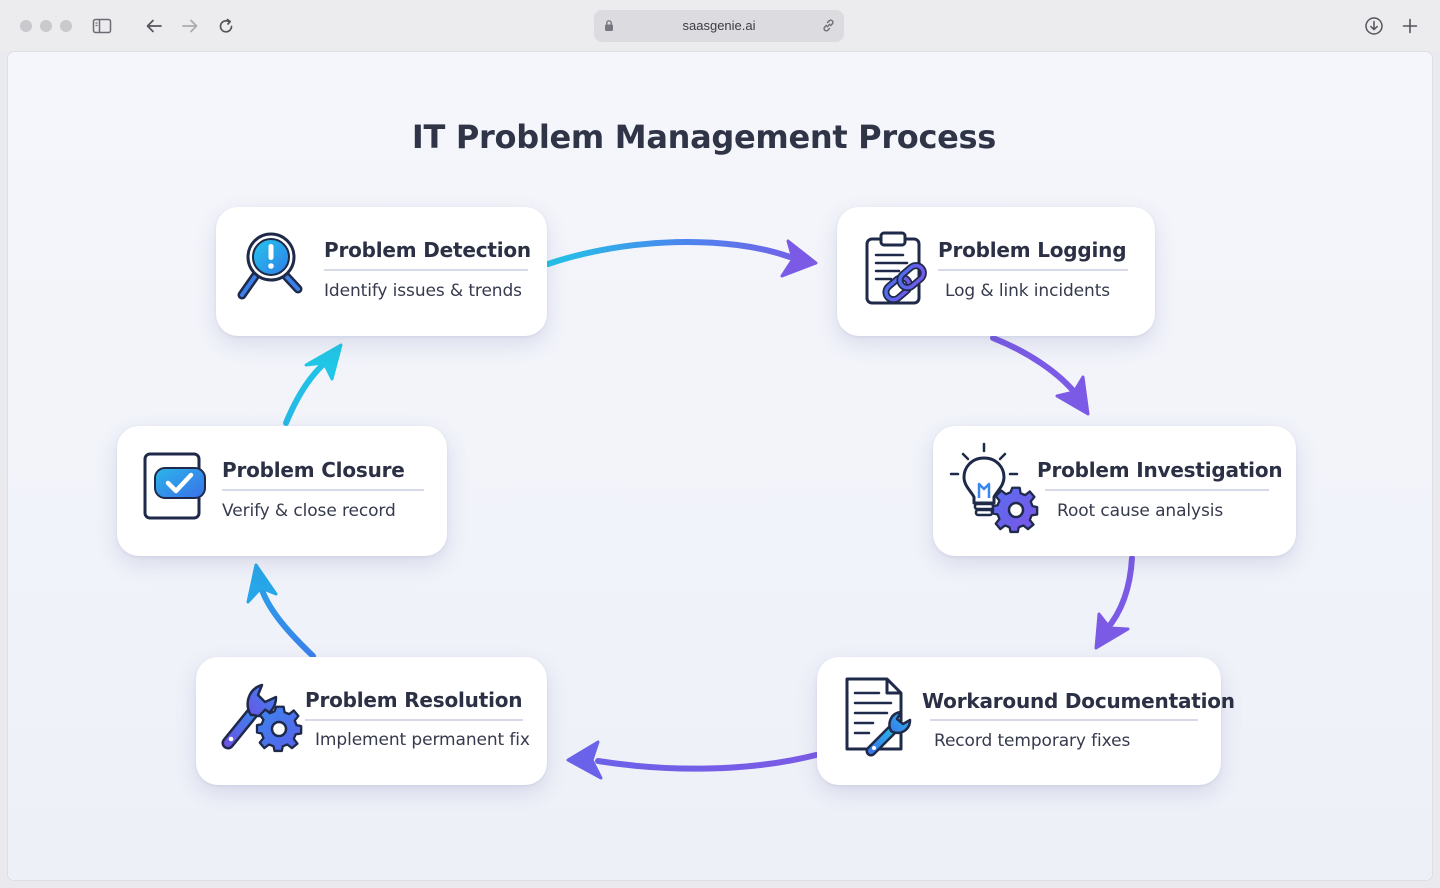 The height and width of the screenshot is (888, 1440). What do you see at coordinates (1140, 511) in the screenshot?
I see `step-subtitle: Root cause analysis` at bounding box center [1140, 511].